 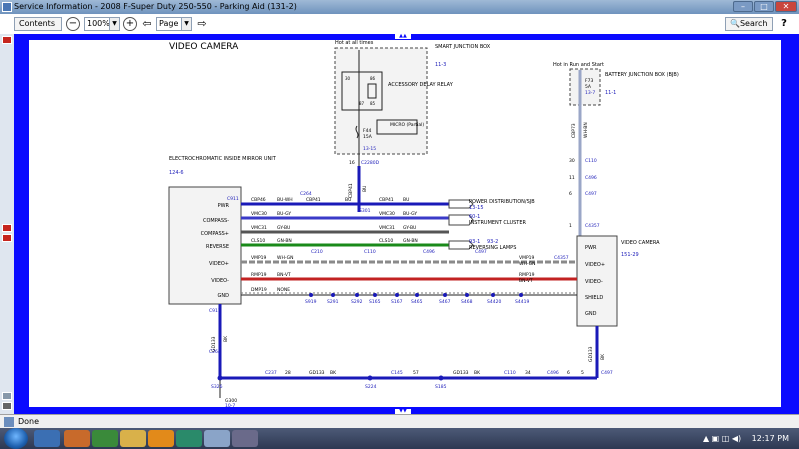 I want to click on dest-ic: INSTRUMENT CLUSTER, so click(x=498, y=223).